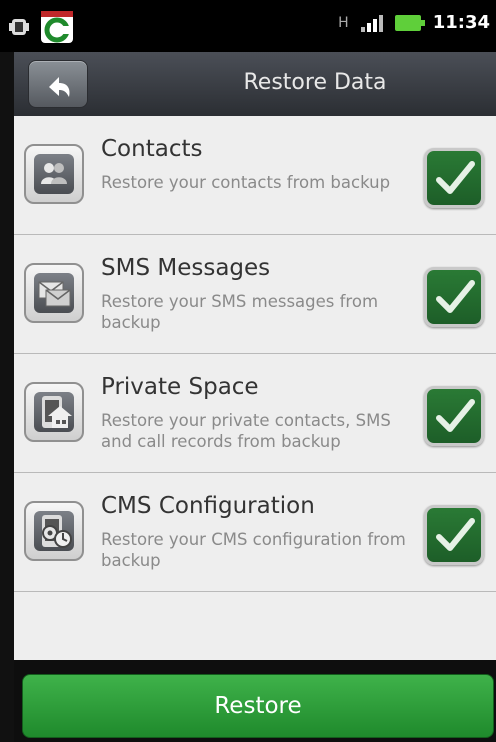 Image resolution: width=496 pixels, height=742 pixels. Describe the element at coordinates (371, 23) in the screenshot. I see `signal-icon` at that location.